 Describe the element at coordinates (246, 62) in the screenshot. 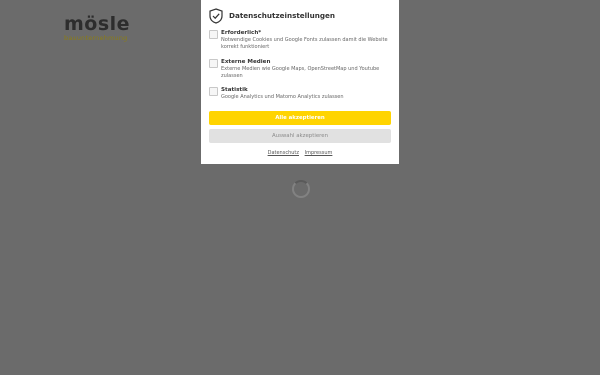

I see `option-title: Externe Medien` at that location.